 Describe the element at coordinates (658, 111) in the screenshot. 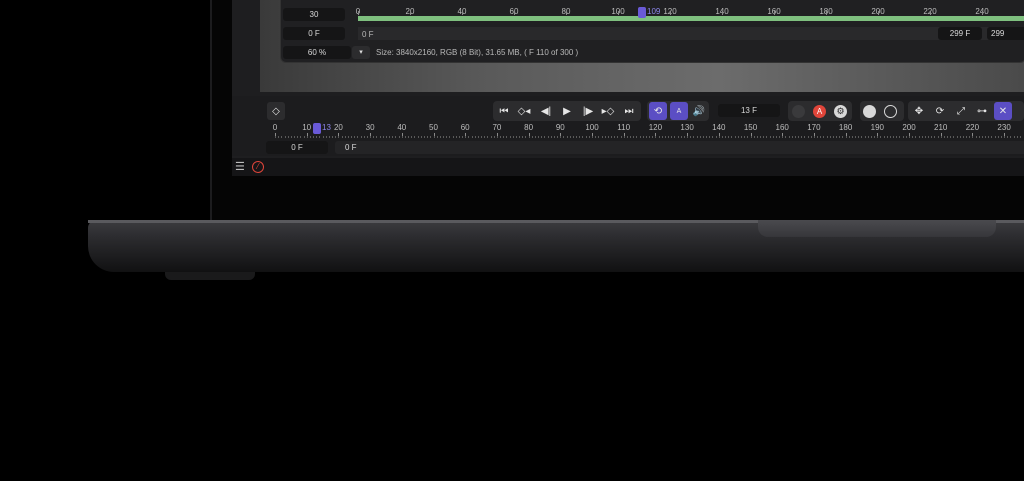

I see `loop-icon: ⟲` at that location.